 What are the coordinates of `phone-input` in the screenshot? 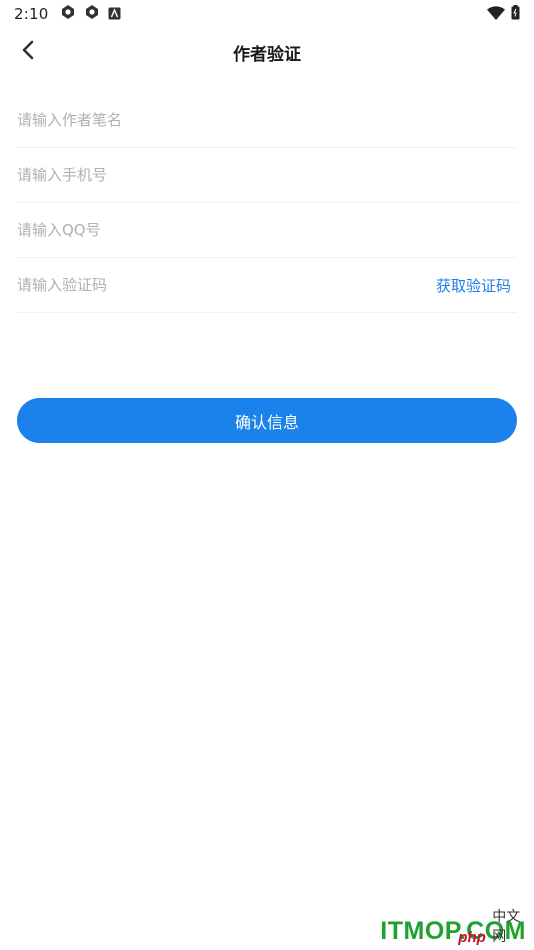 It's located at (267, 175).